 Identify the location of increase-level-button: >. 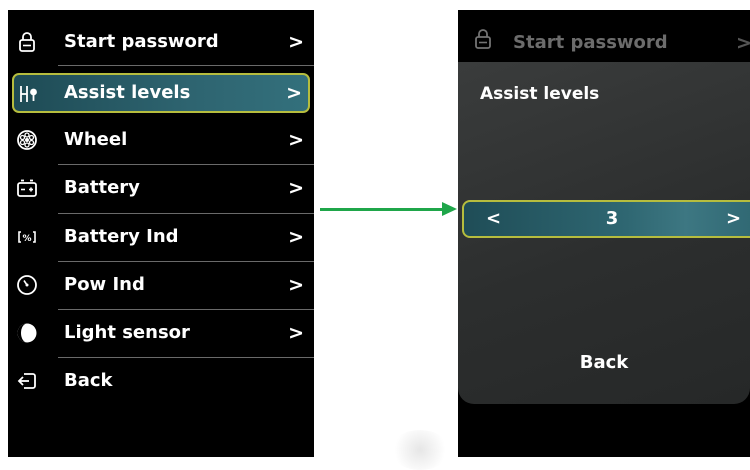
(733, 219).